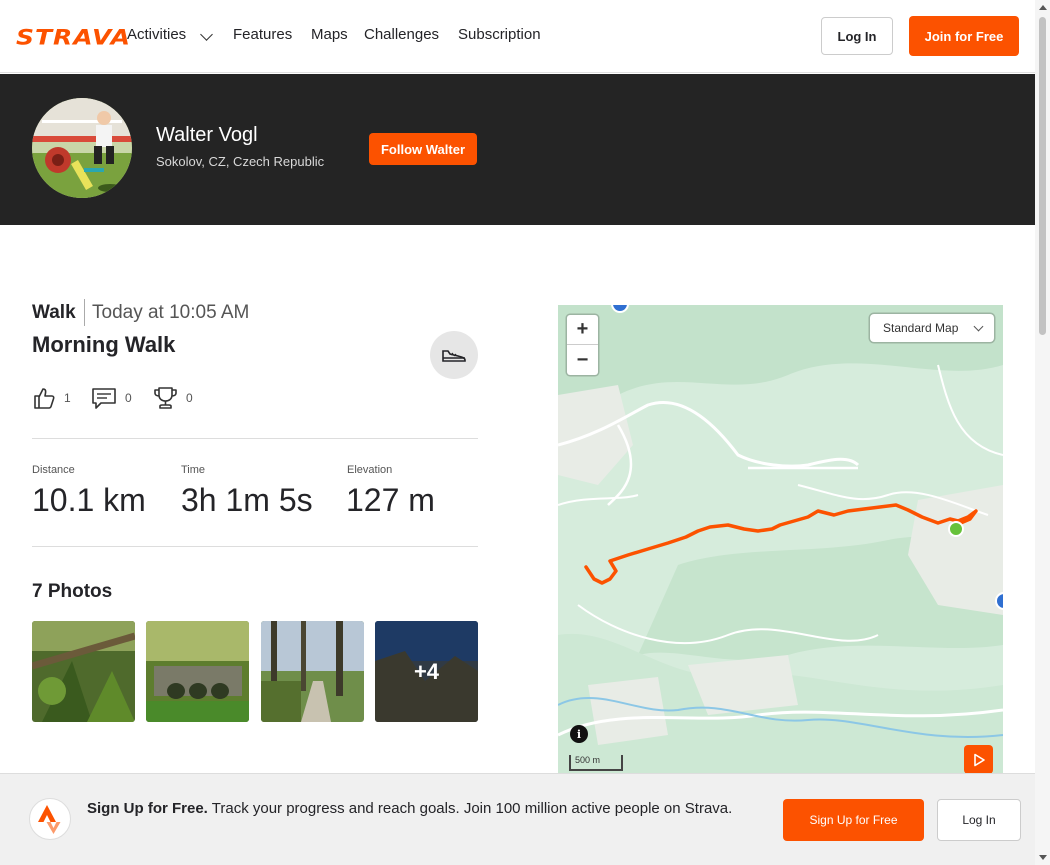 Image resolution: width=1050 pixels, height=865 pixels. Describe the element at coordinates (53, 470) in the screenshot. I see `stat-label-distance: Distance` at that location.